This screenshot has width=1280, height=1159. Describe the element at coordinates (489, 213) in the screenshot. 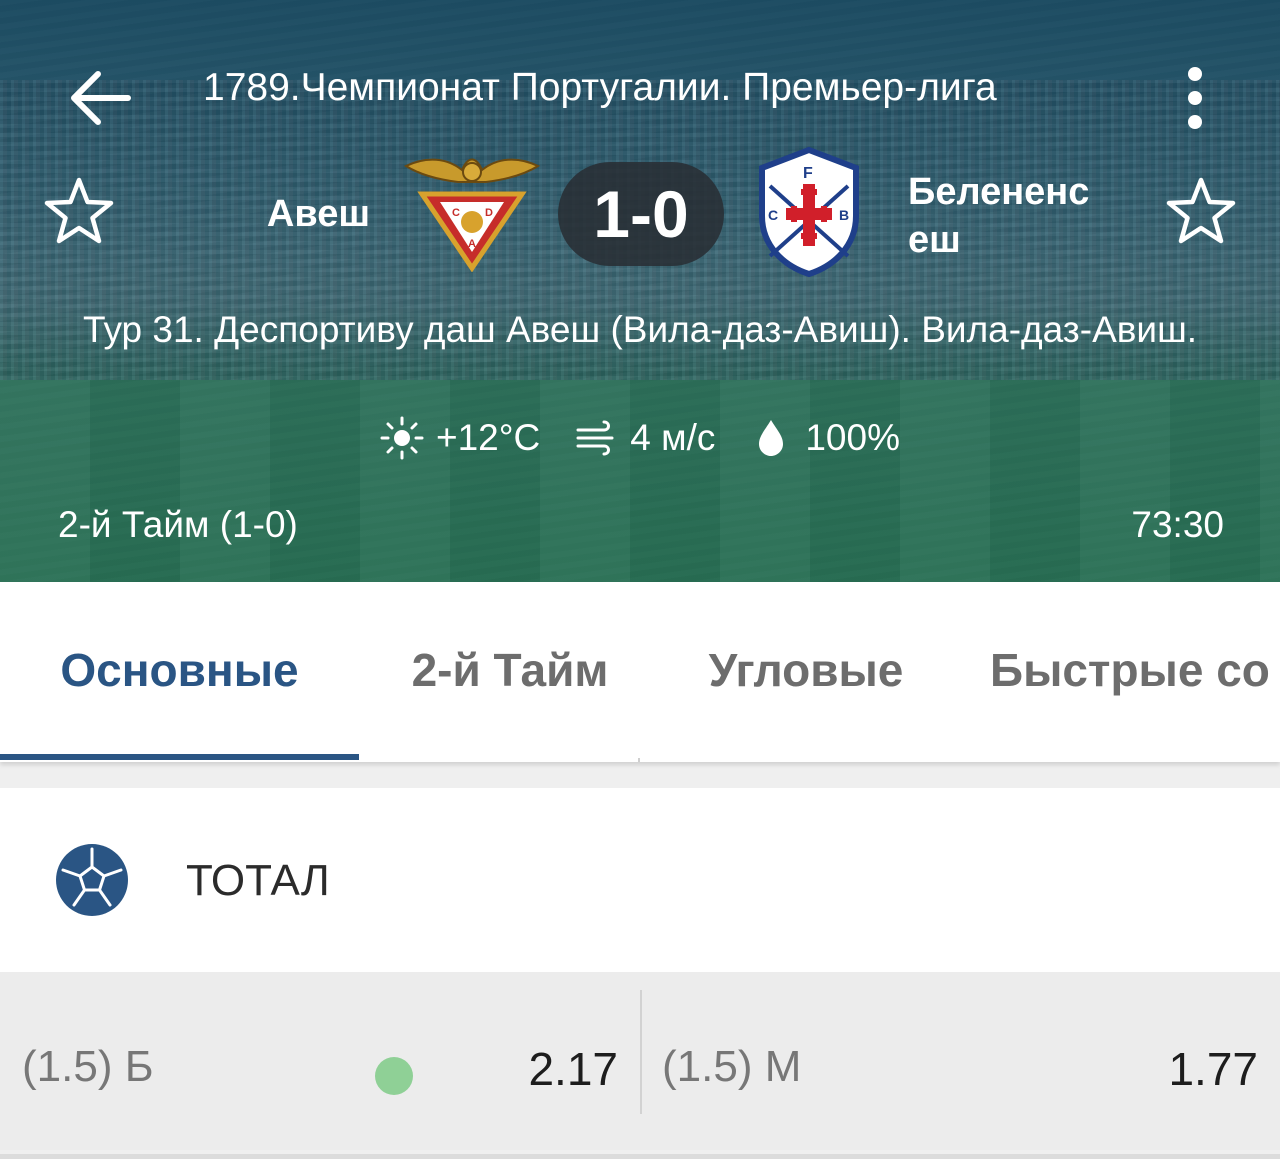

I see `home-logo-letter-d: D` at that location.